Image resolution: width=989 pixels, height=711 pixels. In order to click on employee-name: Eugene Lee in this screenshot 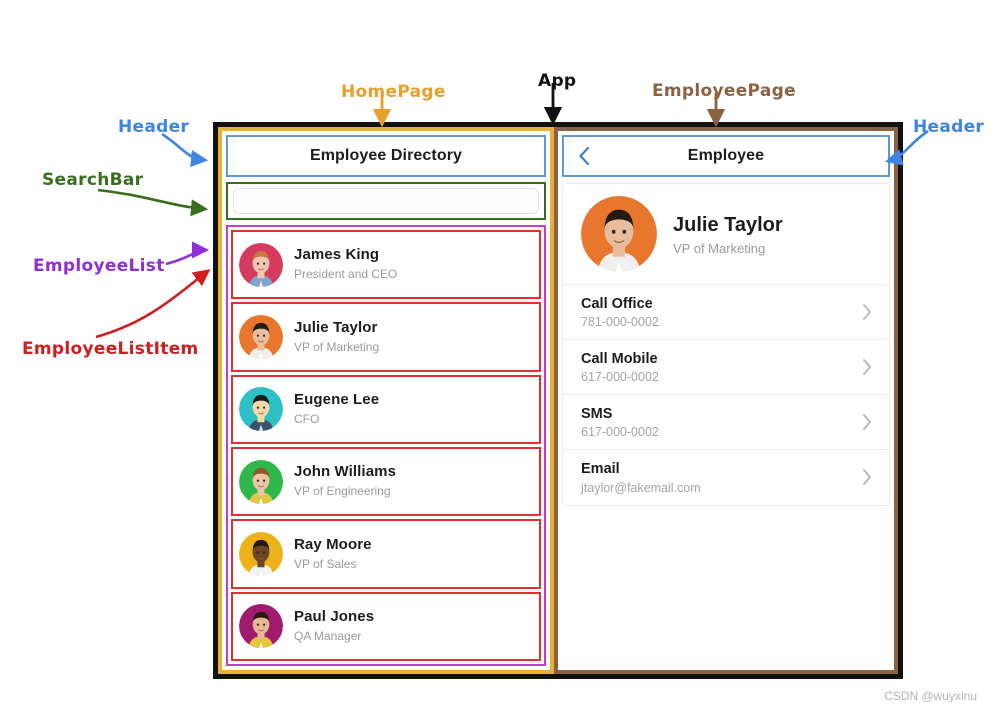, I will do `click(337, 400)`.